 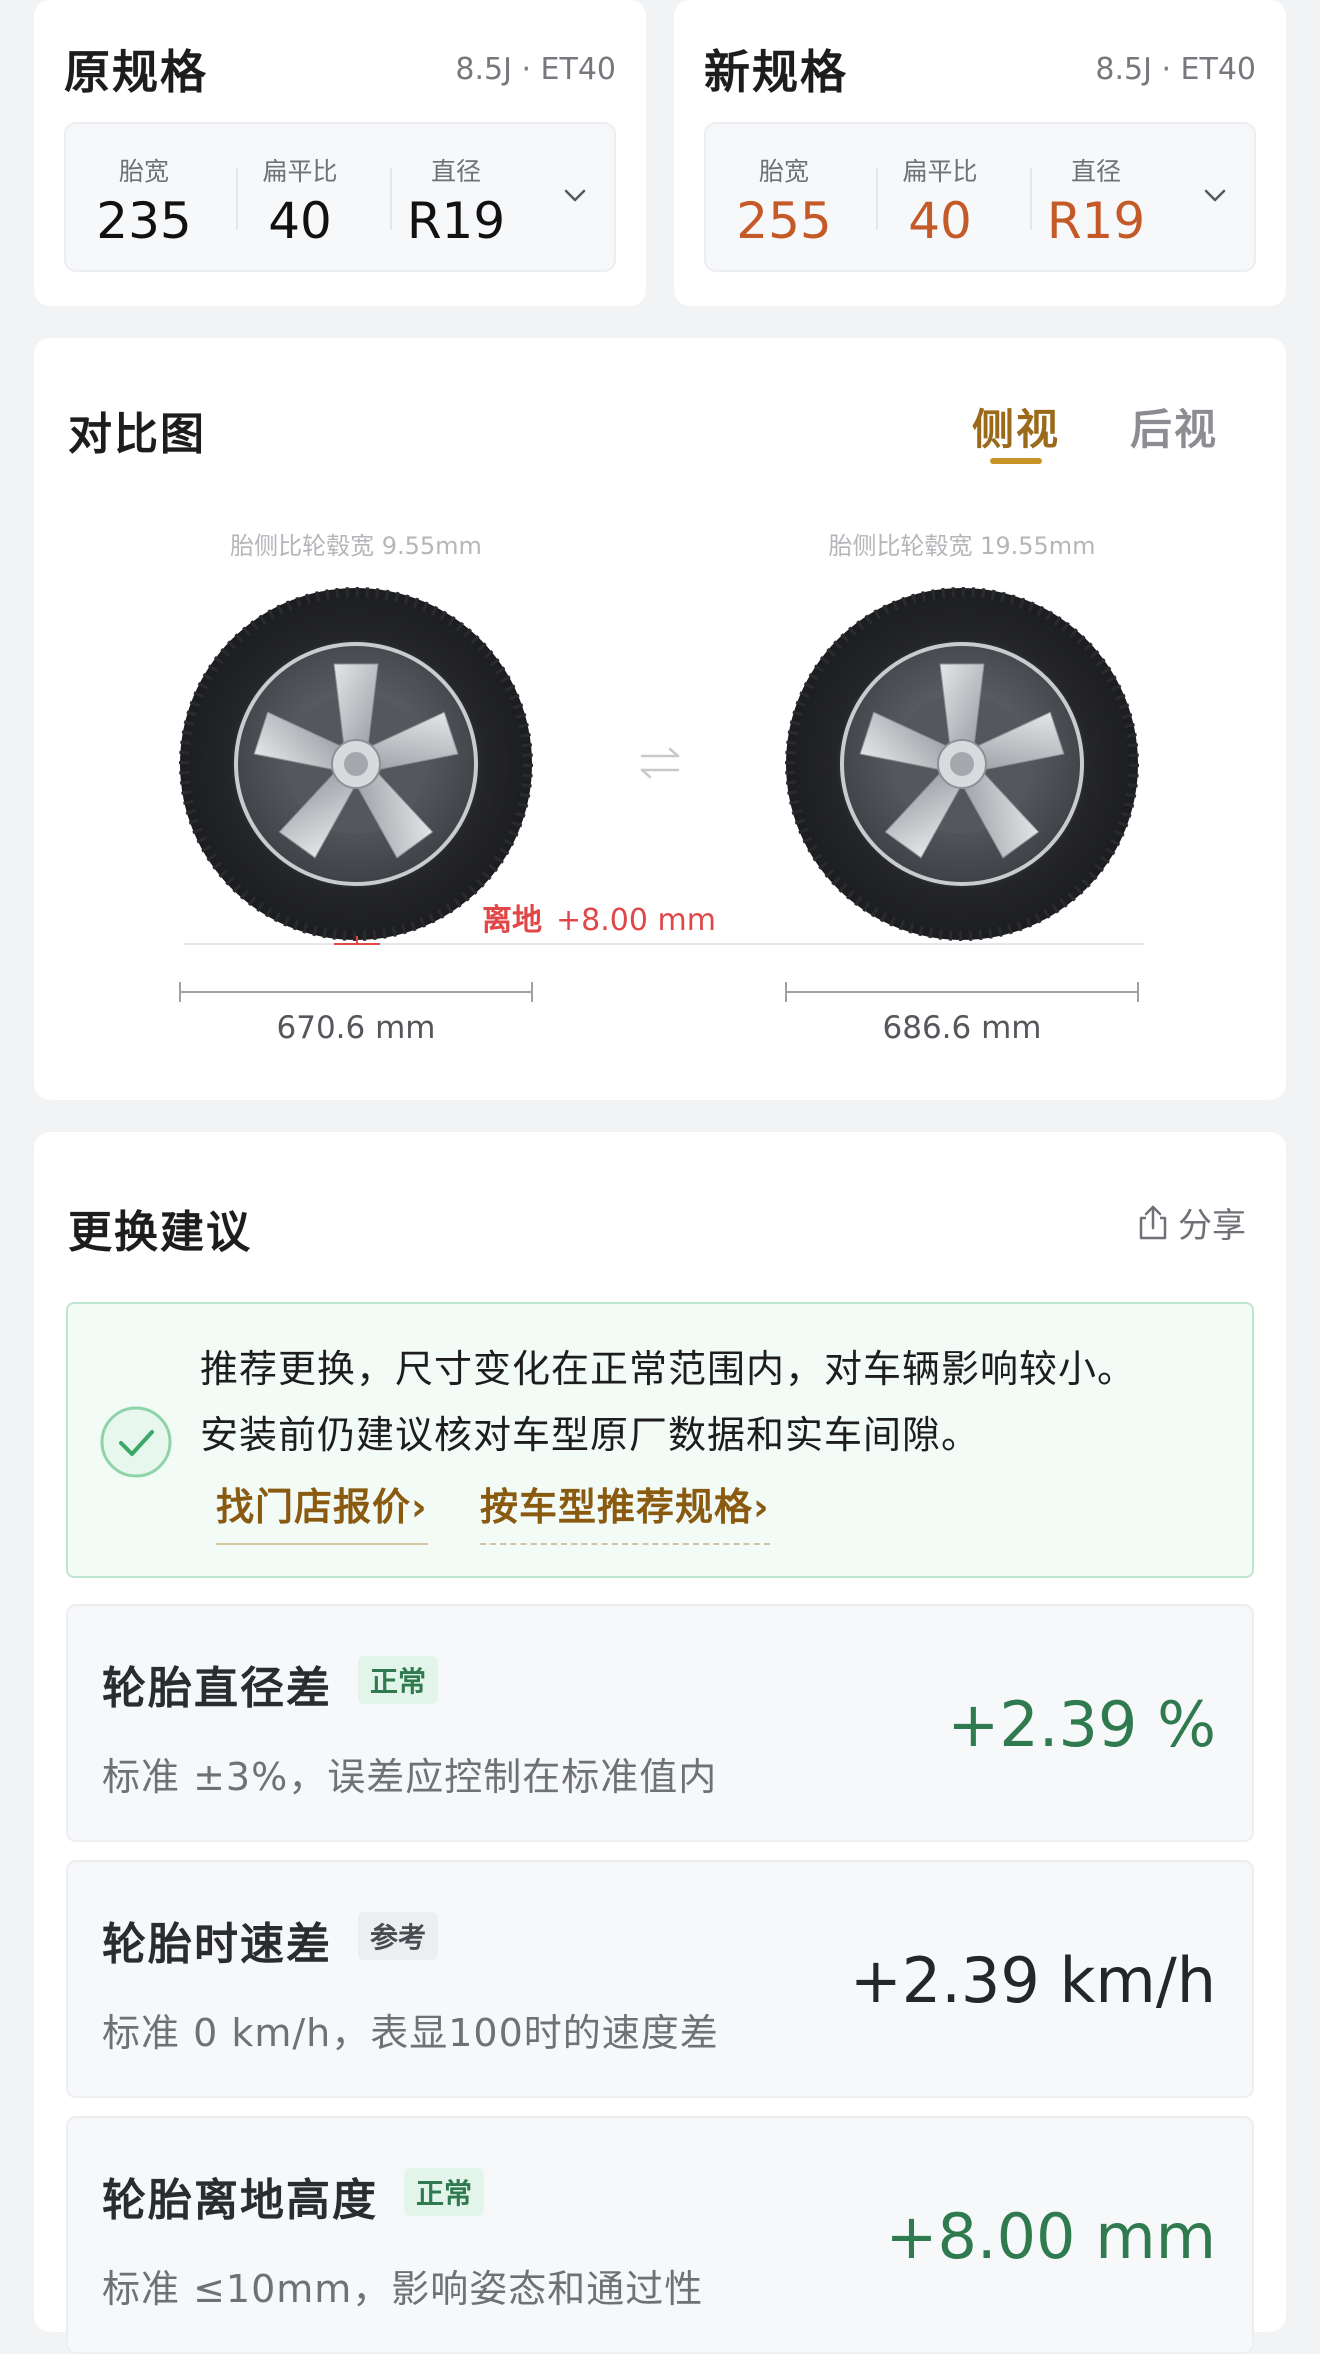 I want to click on check-circle-icon, so click(x=136, y=1442).